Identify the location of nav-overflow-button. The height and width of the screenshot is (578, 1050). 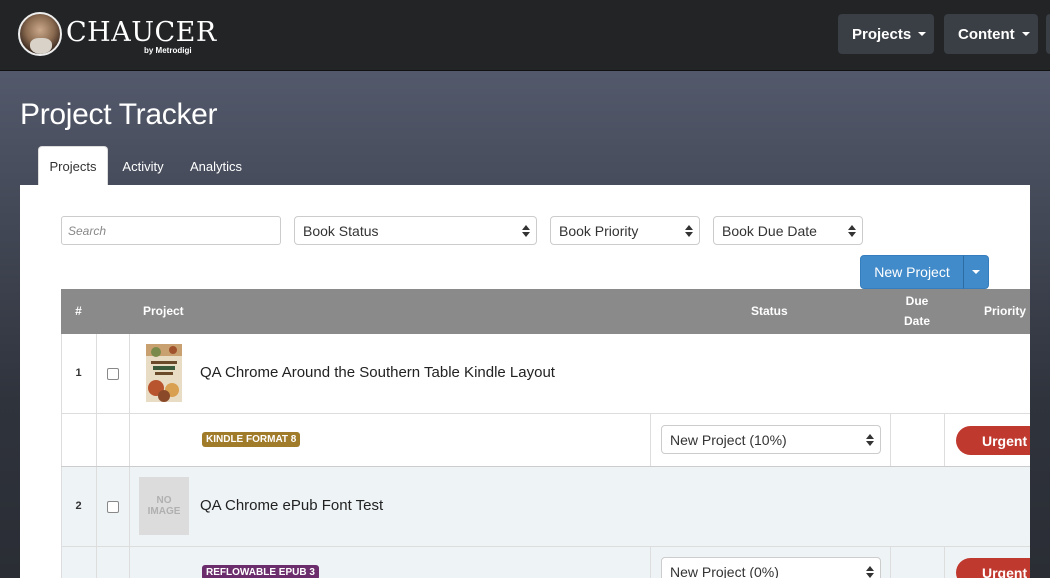
(1048, 34).